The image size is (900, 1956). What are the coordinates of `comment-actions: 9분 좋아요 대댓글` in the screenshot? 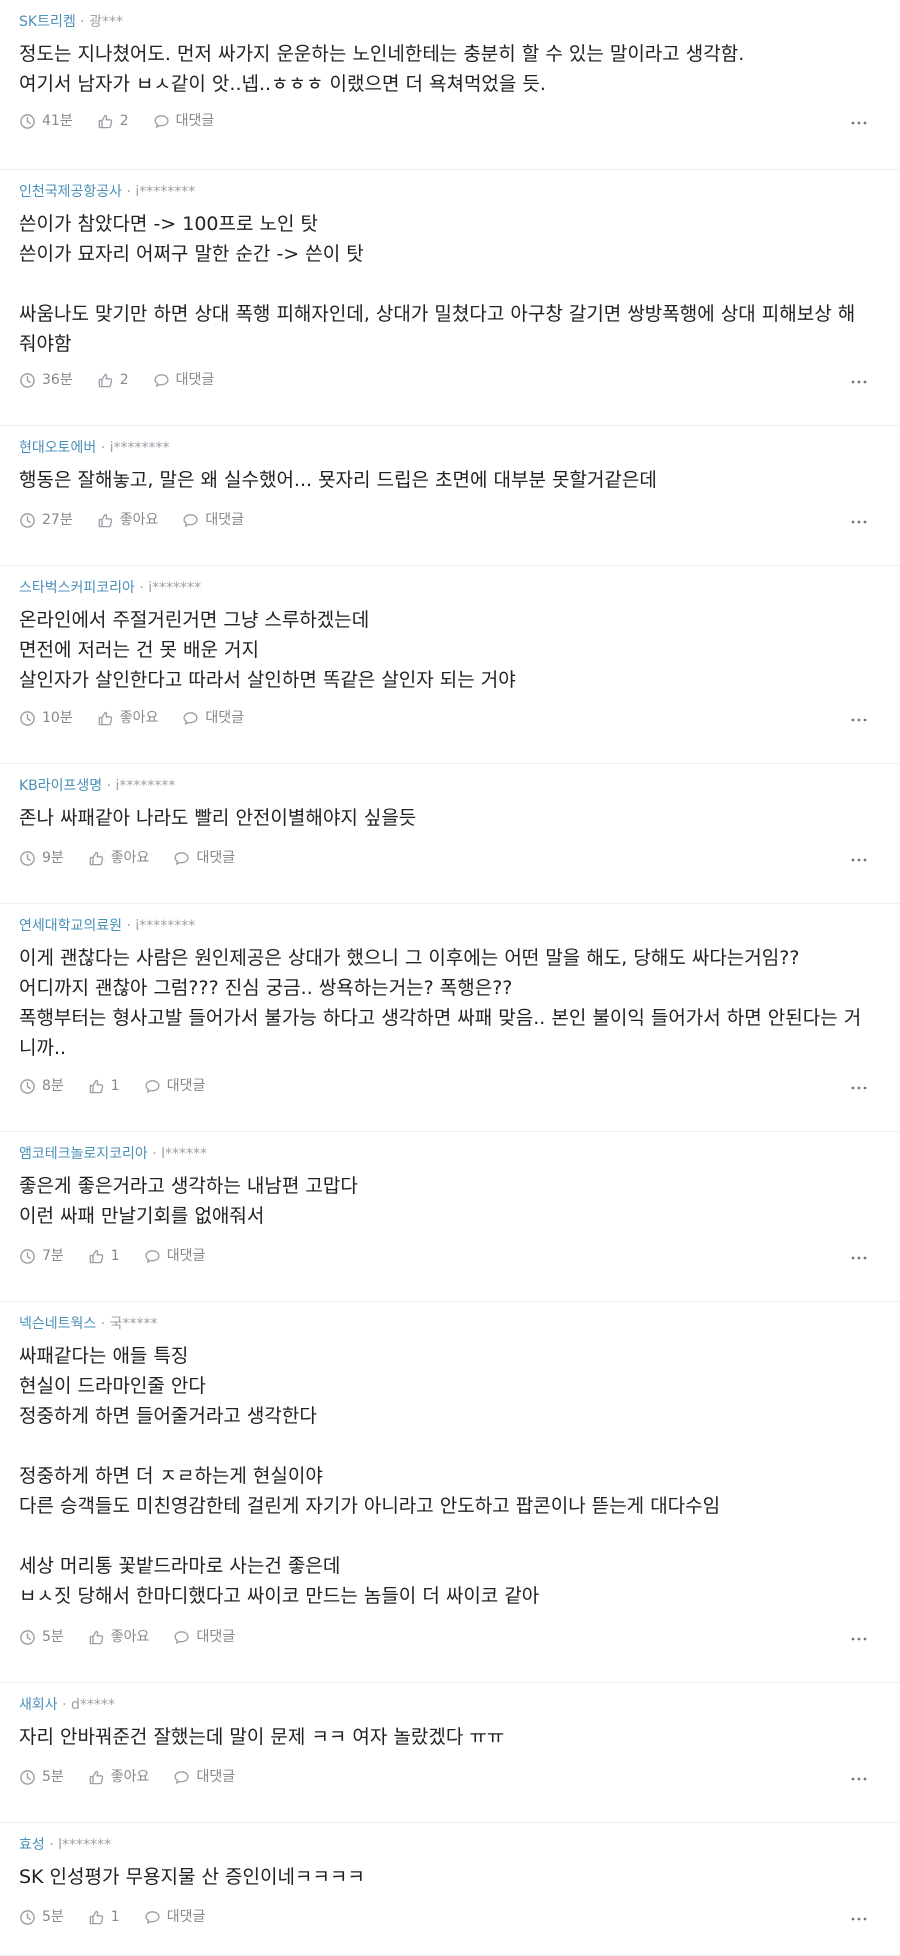 It's located at (139, 858).